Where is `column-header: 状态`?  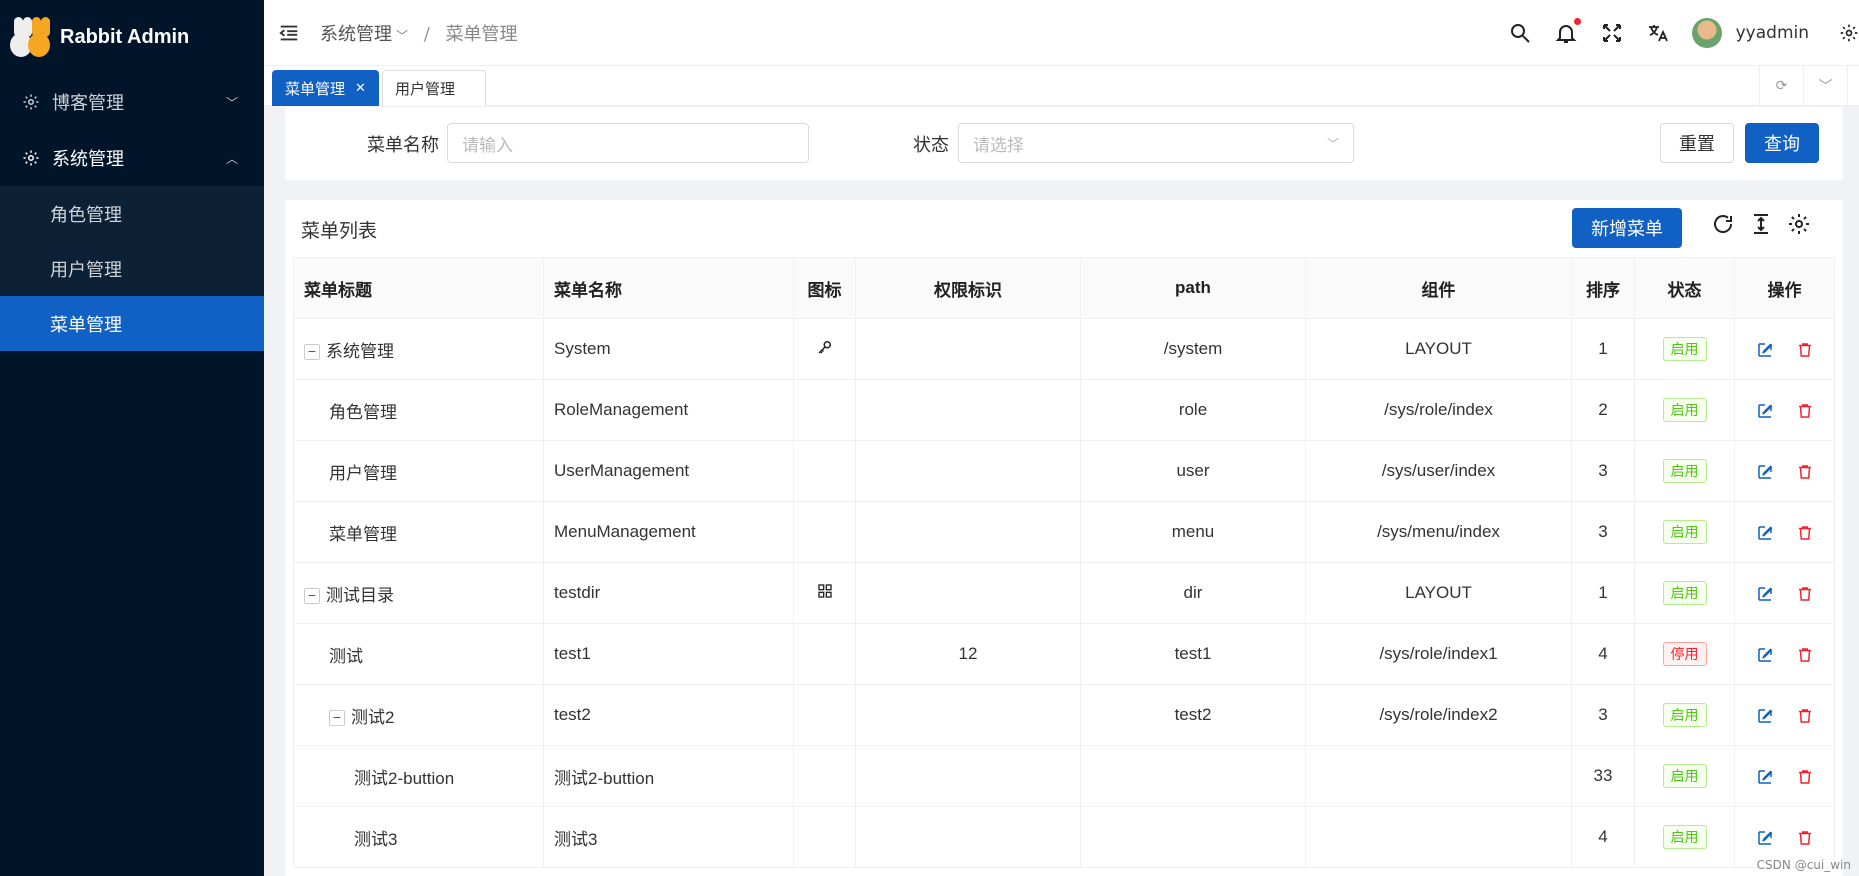
column-header: 状态 is located at coordinates (1684, 288).